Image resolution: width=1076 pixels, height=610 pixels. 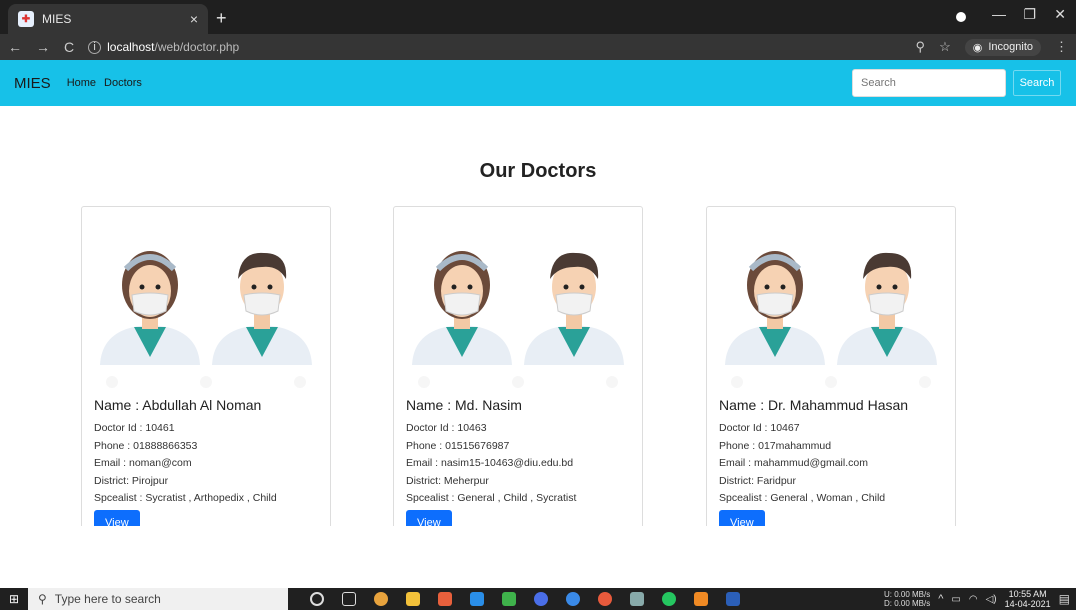 What do you see at coordinates (793, 463) in the screenshot?
I see `doctor-email: Email : mahammud@gmail.com` at bounding box center [793, 463].